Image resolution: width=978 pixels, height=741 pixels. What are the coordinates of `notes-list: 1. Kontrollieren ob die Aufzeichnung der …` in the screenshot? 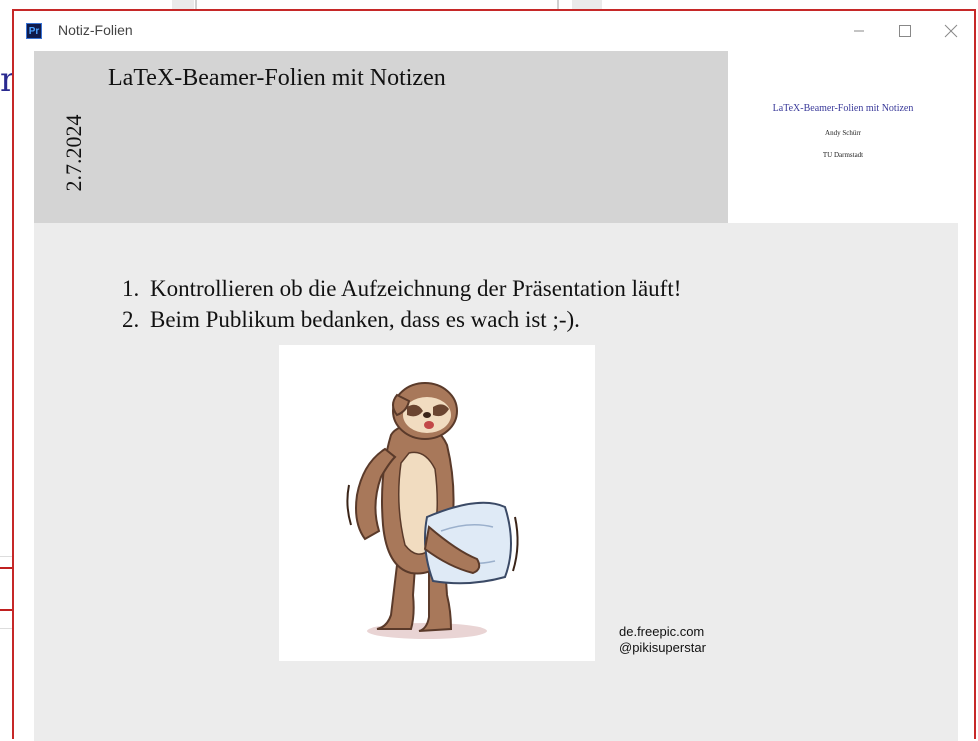 It's located at (401, 304).